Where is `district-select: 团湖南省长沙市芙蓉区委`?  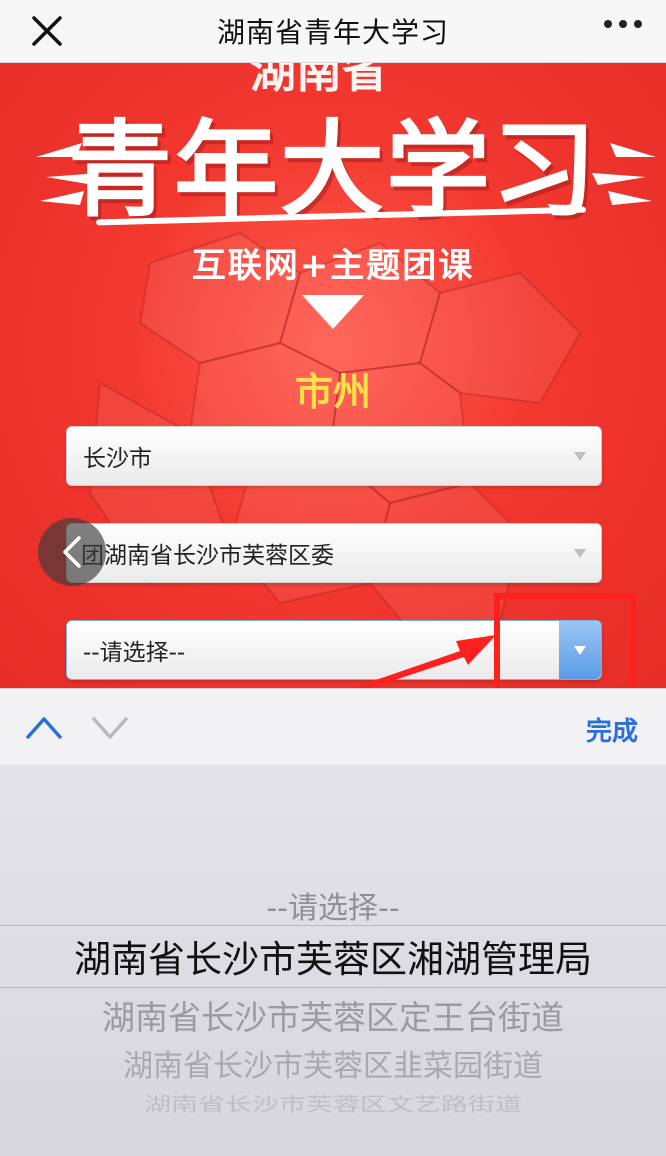
district-select: 团湖南省长沙市芙蓉区委 is located at coordinates (334, 553).